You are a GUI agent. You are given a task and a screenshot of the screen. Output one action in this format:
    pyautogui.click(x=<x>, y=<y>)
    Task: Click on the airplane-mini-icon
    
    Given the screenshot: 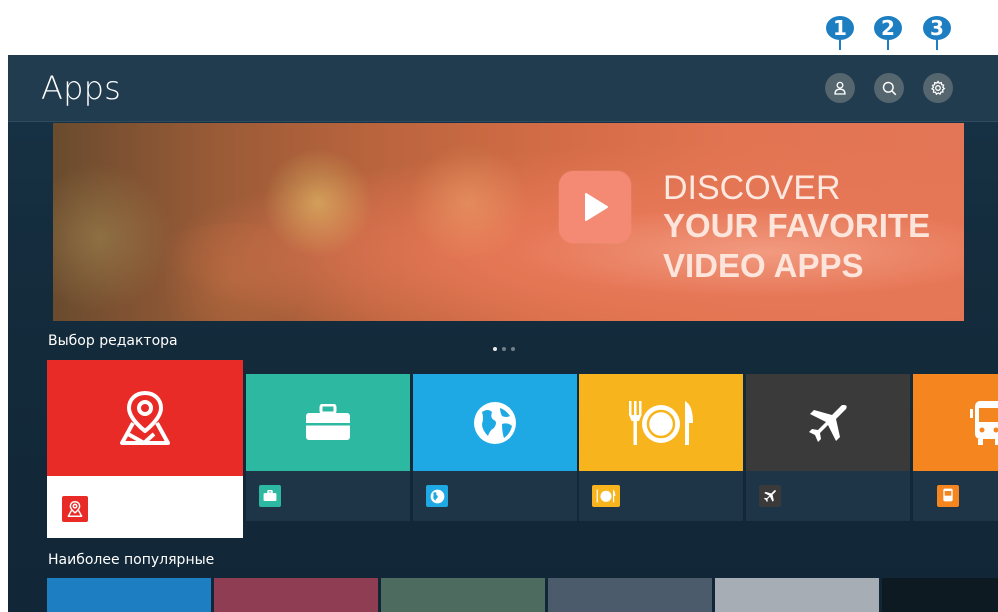 What is the action you would take?
    pyautogui.click(x=770, y=496)
    